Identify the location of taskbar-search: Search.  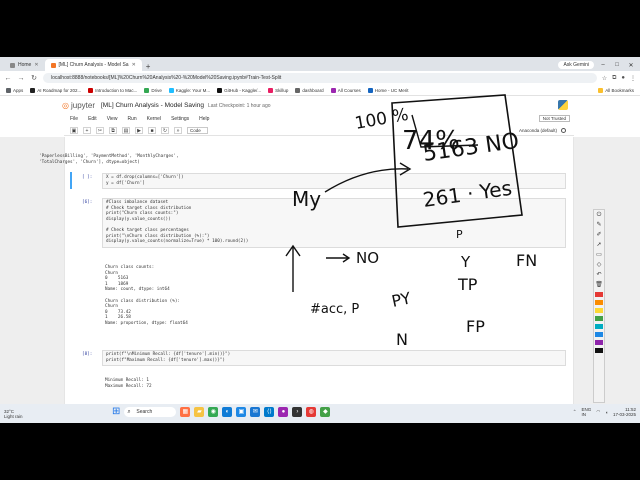
(150, 411).